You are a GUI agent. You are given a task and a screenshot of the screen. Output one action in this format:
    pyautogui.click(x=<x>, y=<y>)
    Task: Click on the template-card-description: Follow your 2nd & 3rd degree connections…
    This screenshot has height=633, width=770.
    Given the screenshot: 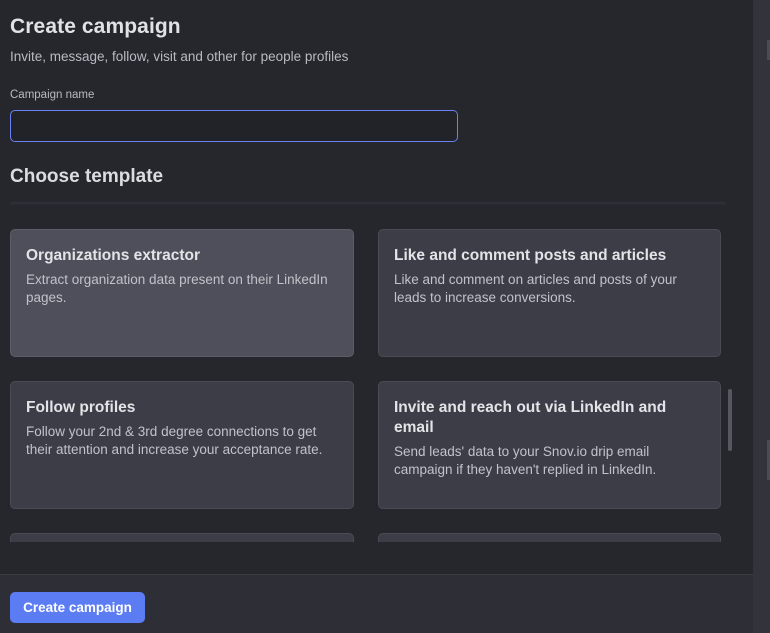 What is the action you would take?
    pyautogui.click(x=174, y=440)
    